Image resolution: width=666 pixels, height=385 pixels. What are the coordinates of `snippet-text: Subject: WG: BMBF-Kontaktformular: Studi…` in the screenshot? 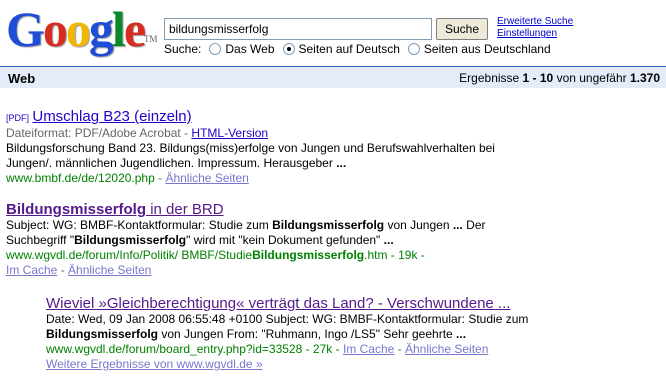 It's located at (139, 225).